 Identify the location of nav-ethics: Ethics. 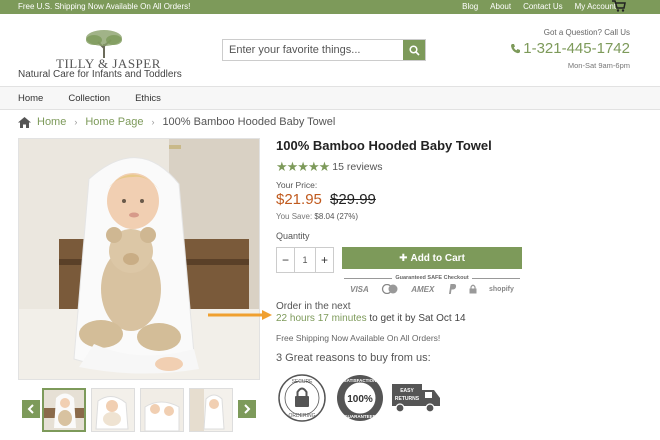
(148, 98).